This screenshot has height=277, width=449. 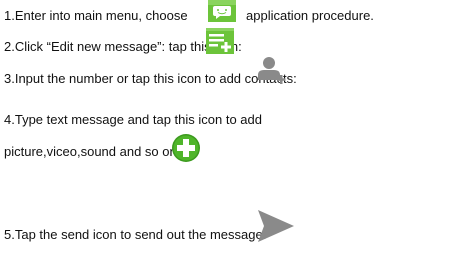 I want to click on step-4-text-continued: picture,viceo,sound and so on:, so click(x=92, y=151).